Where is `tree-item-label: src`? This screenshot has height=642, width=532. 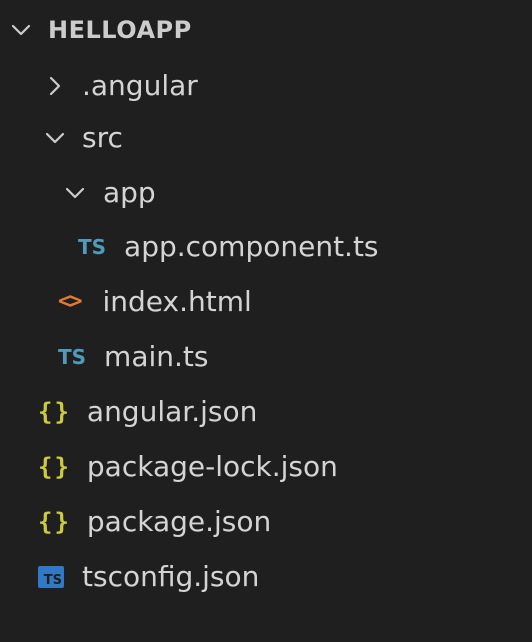 tree-item-label: src is located at coordinates (102, 137).